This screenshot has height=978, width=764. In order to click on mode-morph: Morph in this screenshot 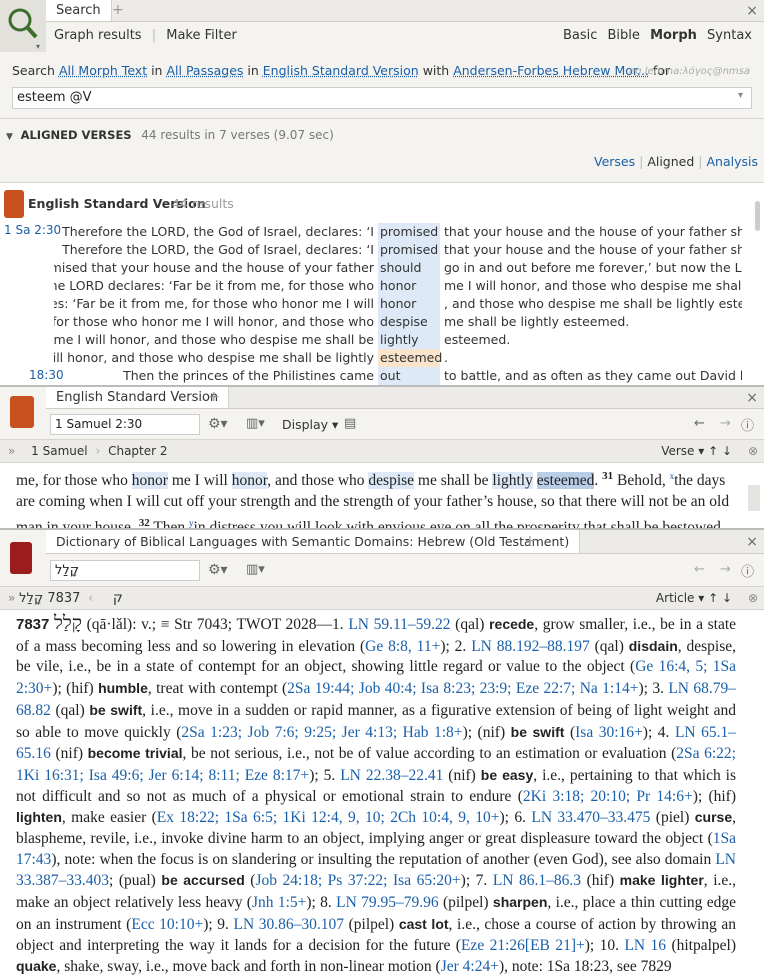, I will do `click(673, 35)`.